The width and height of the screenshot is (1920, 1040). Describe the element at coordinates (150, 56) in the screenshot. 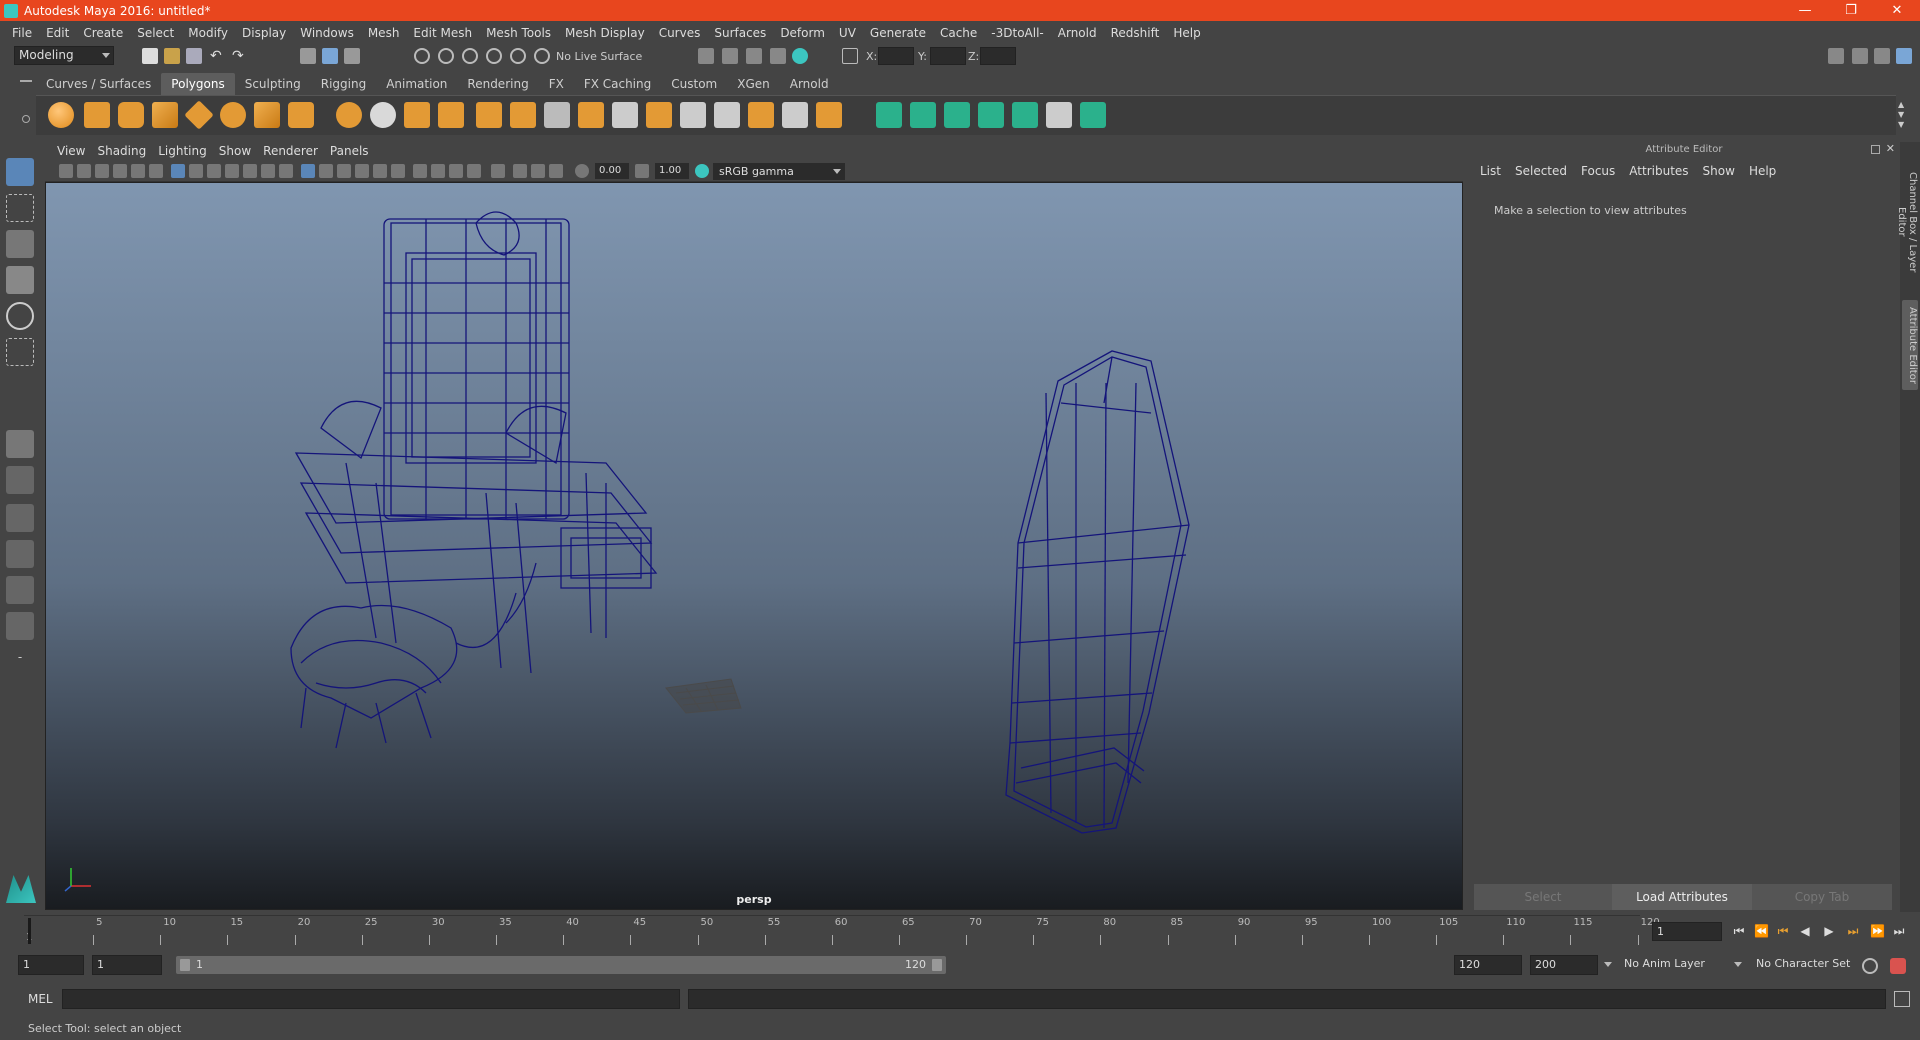

I see `new-scene-icon` at that location.